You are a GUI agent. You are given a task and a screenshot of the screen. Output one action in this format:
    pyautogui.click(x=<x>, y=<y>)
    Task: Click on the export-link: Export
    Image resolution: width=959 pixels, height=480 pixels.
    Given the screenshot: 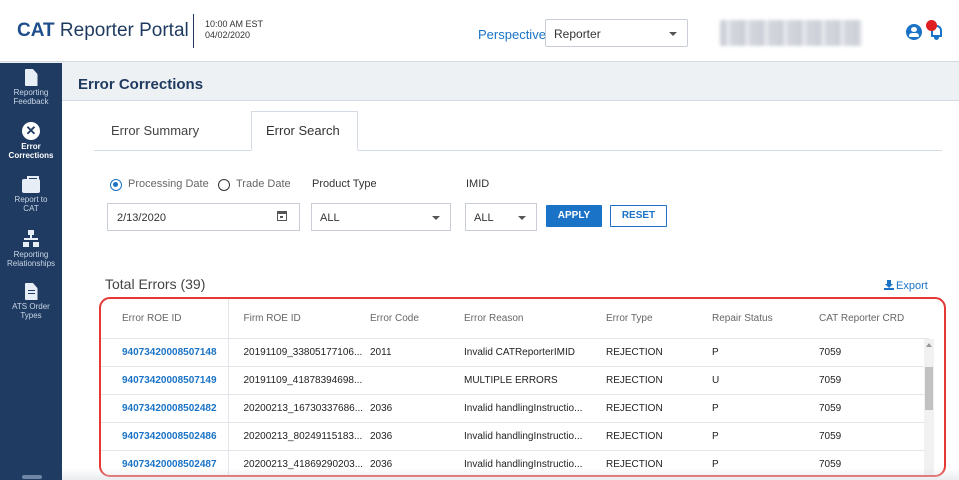 What is the action you would take?
    pyautogui.click(x=906, y=286)
    